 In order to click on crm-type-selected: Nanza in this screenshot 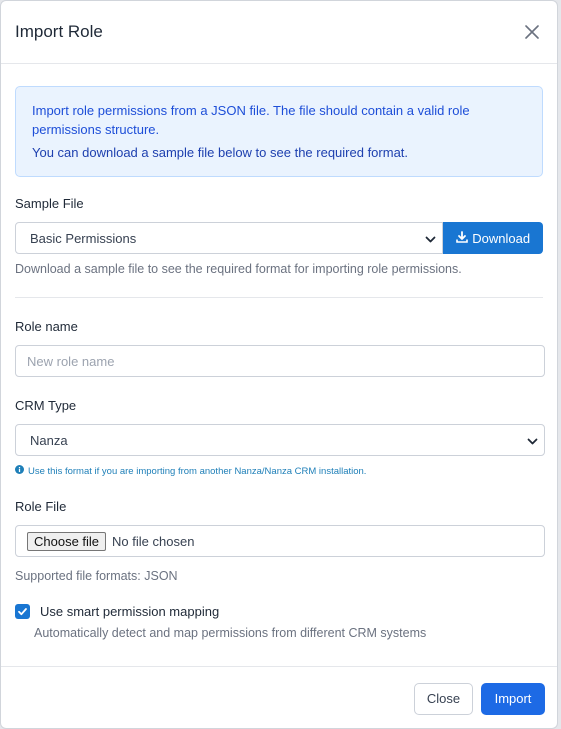, I will do `click(49, 440)`.